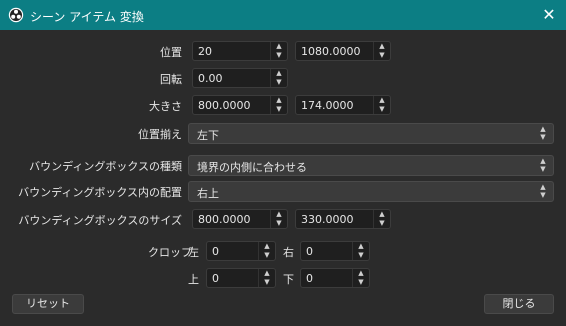 The height and width of the screenshot is (326, 566). Describe the element at coordinates (16, 15) in the screenshot. I see `obs-logo-icon` at that location.